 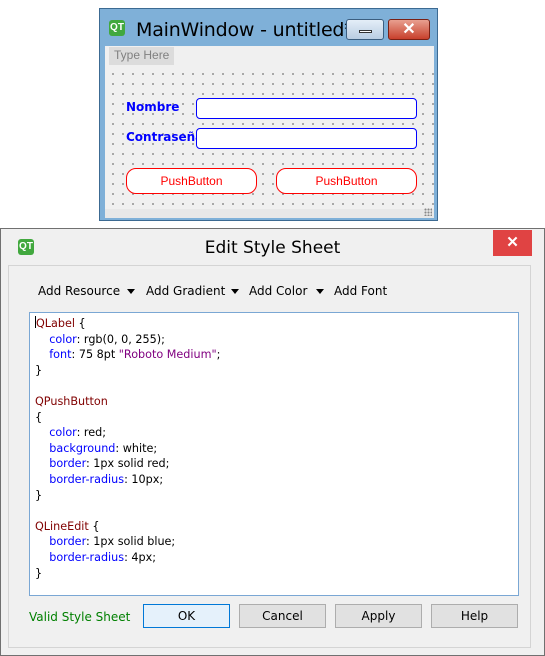 I want to click on main-window-title: MainWindow - untitled*, so click(x=245, y=30).